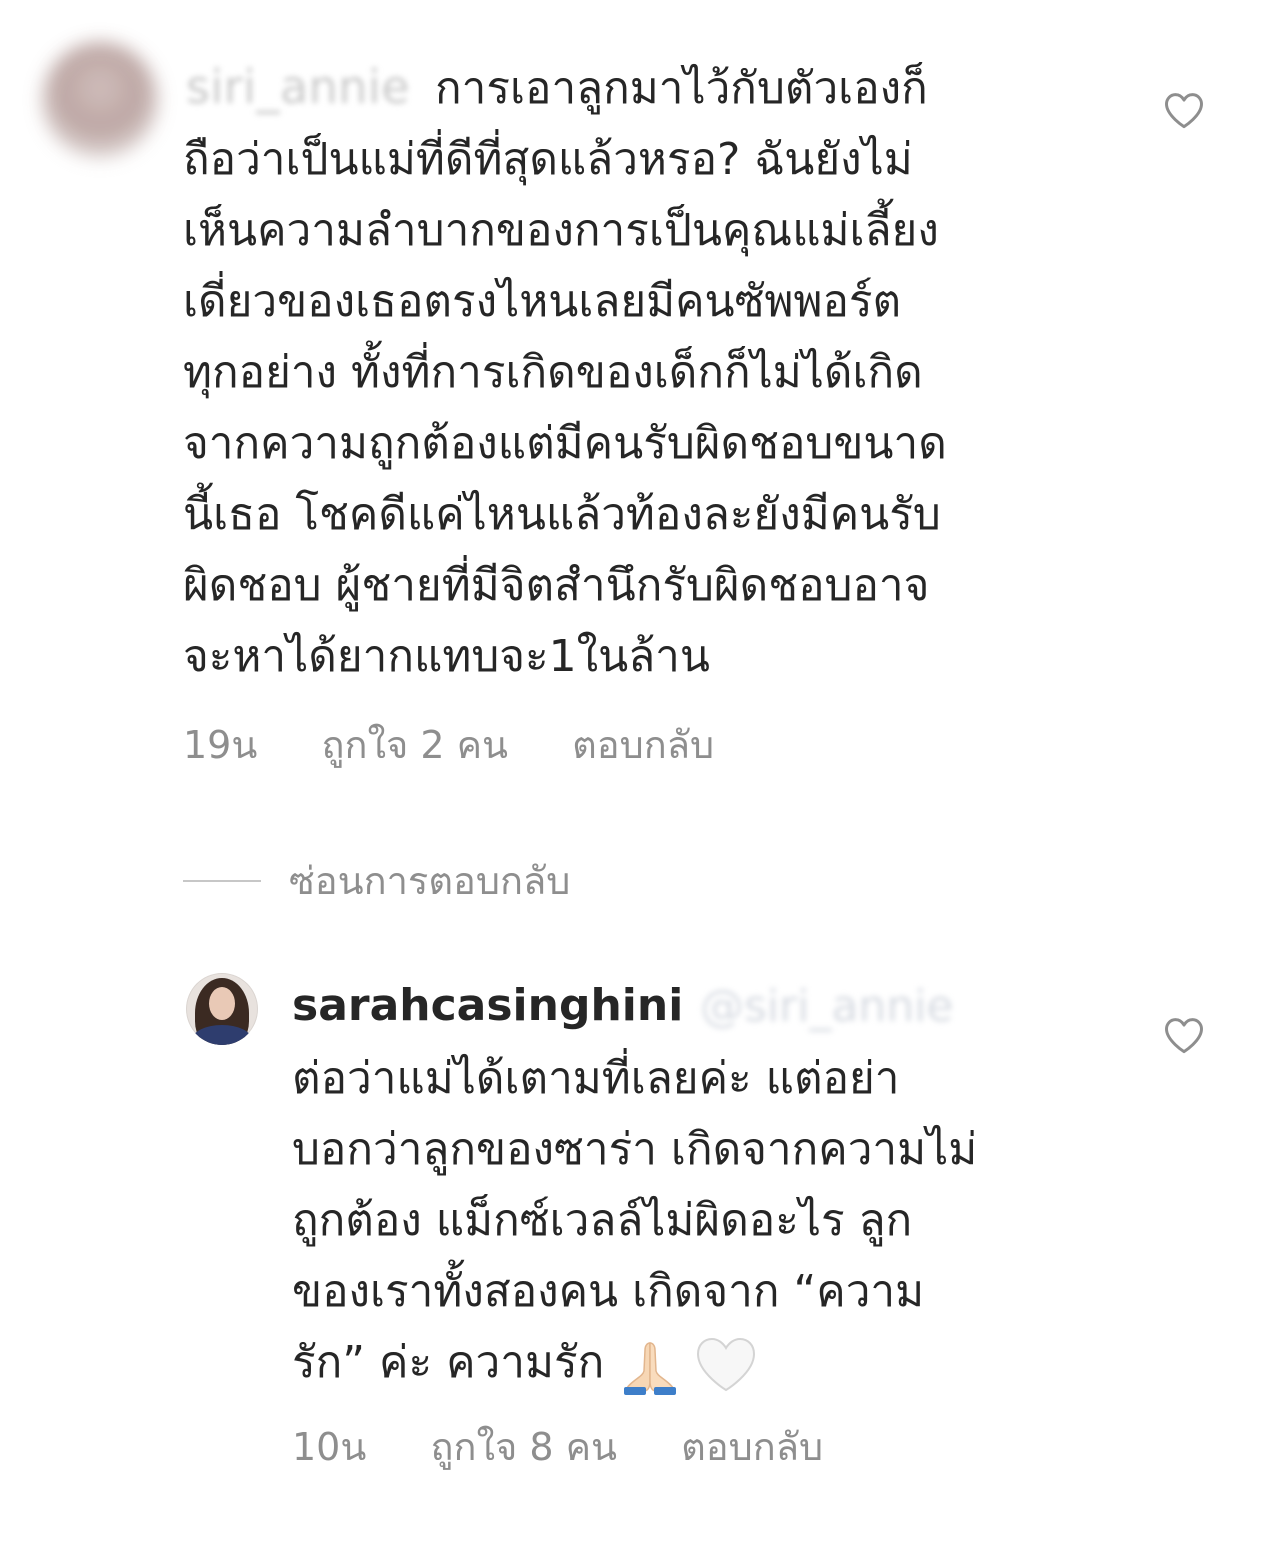 The image size is (1280, 1555). What do you see at coordinates (556, 585) in the screenshot?
I see `comment-line: ผิดชอบ ผู้ชายที่มีจิตสำนึกรับผิดชอบอาจ` at bounding box center [556, 585].